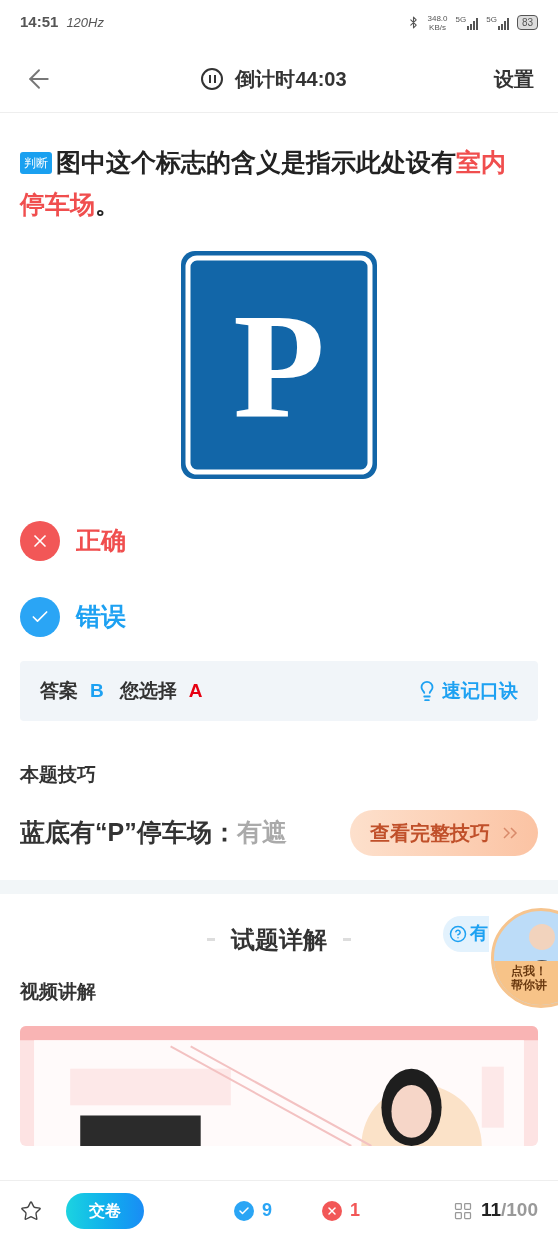 The height and width of the screenshot is (1240, 558). Describe the element at coordinates (85, 22) in the screenshot. I see `refresh-rate: 120Hz` at that location.